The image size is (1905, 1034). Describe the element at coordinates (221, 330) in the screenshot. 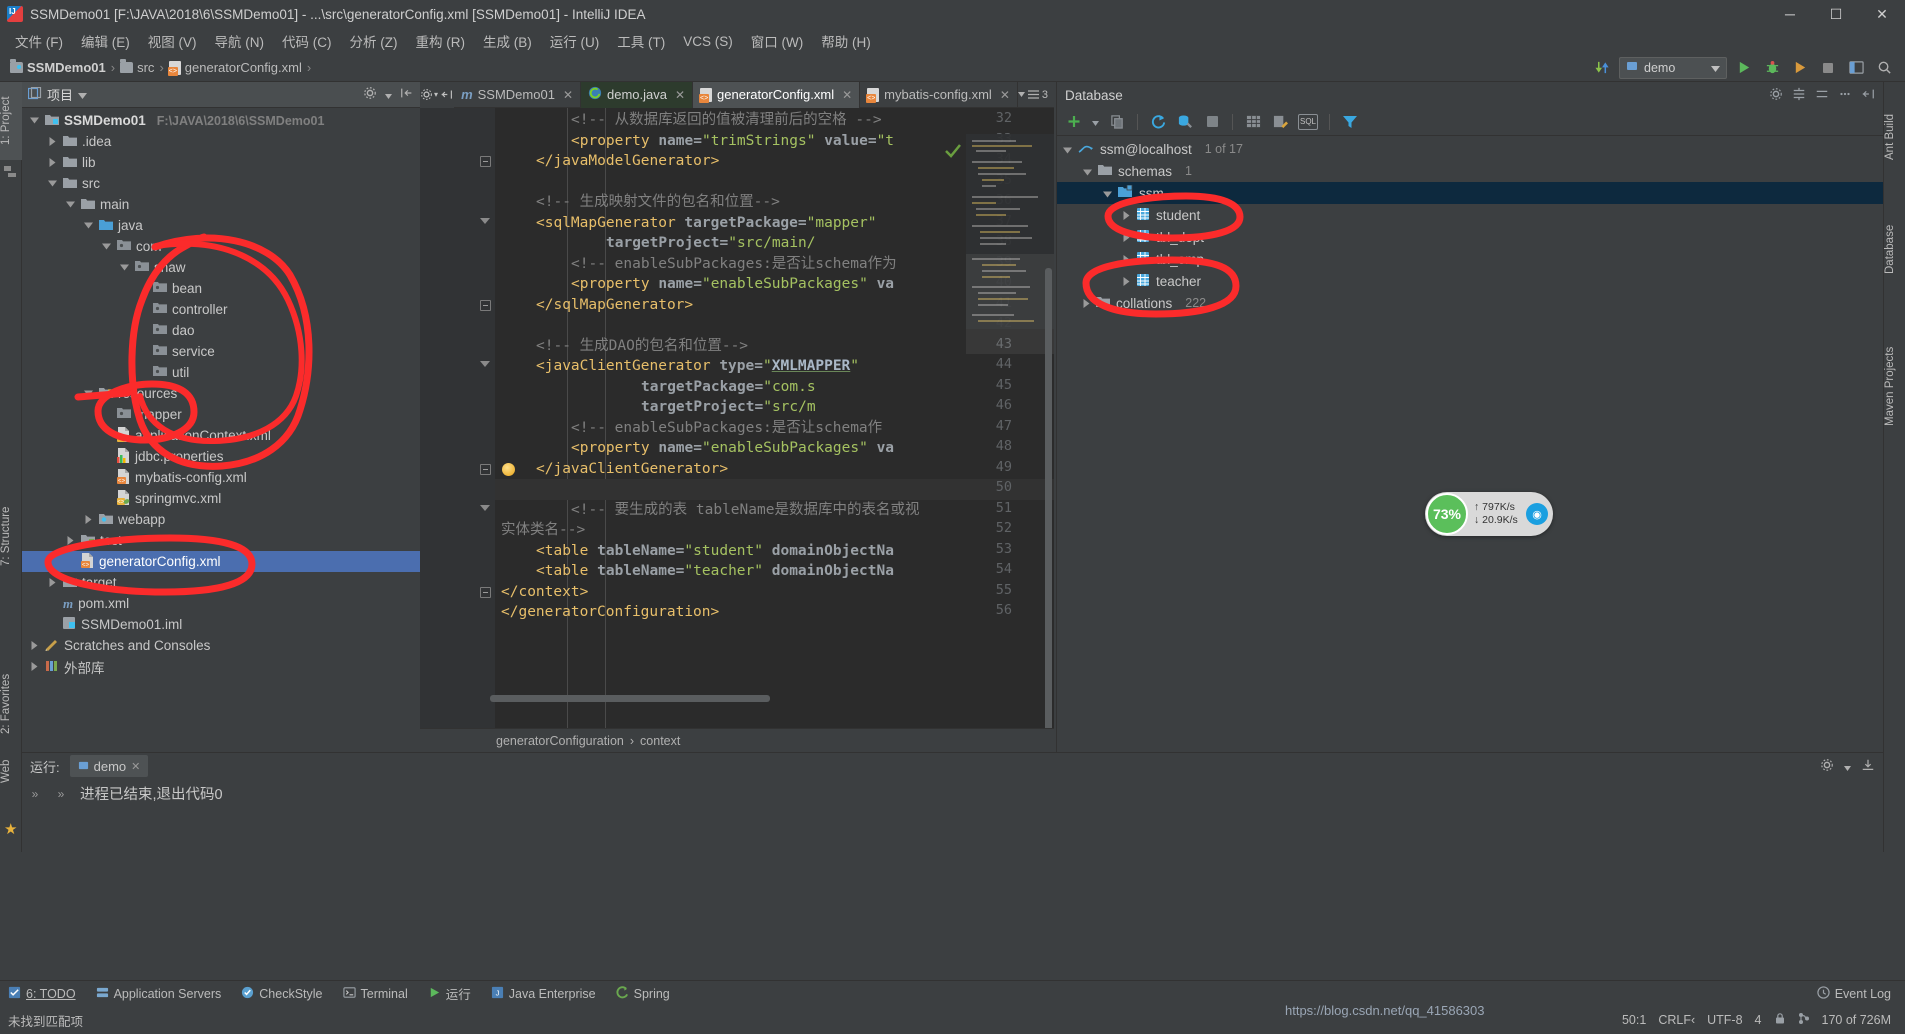

I see `project-tree-row: dao` at that location.